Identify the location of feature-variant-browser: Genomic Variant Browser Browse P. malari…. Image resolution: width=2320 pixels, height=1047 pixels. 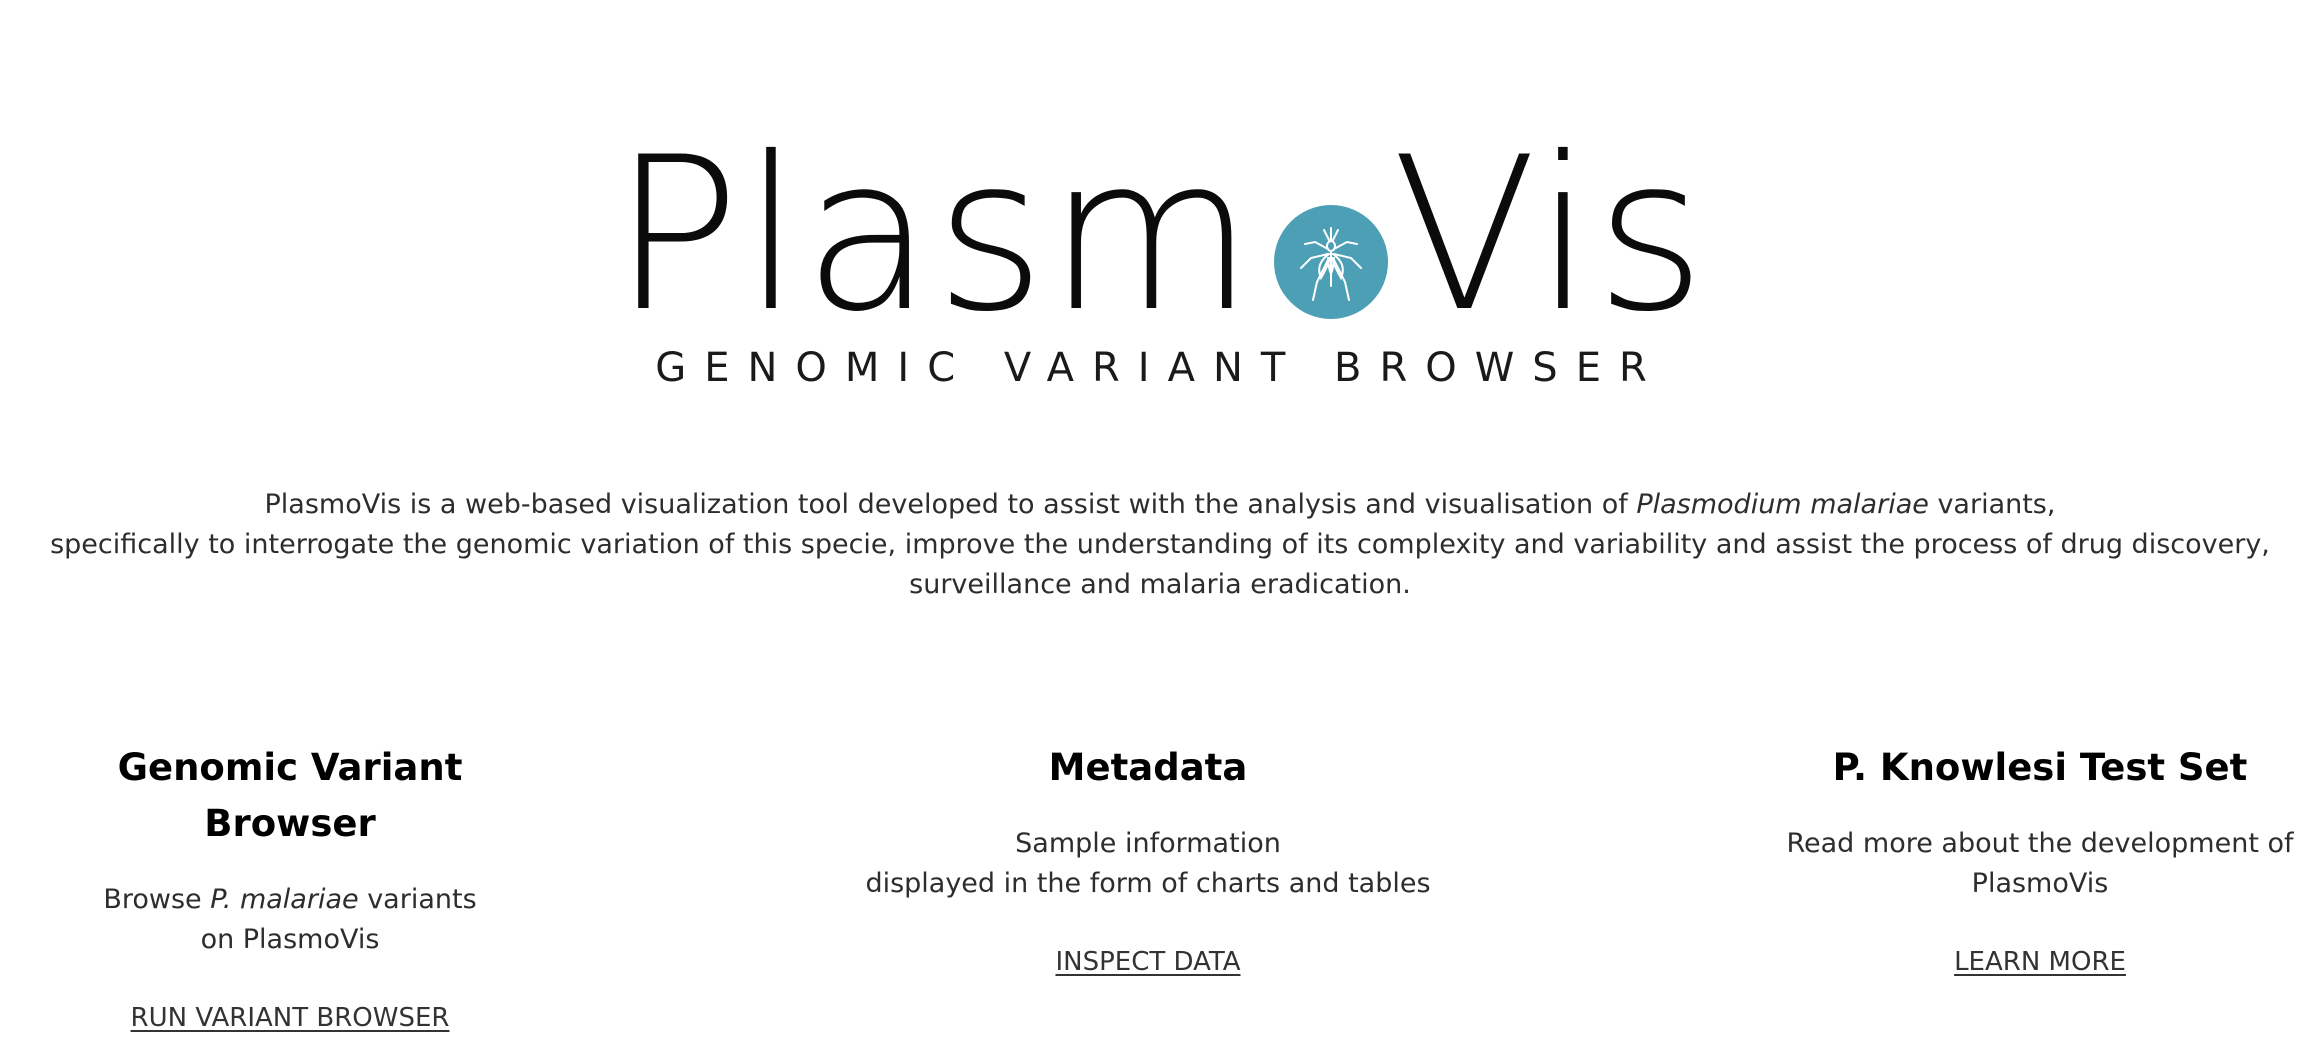
(290, 888).